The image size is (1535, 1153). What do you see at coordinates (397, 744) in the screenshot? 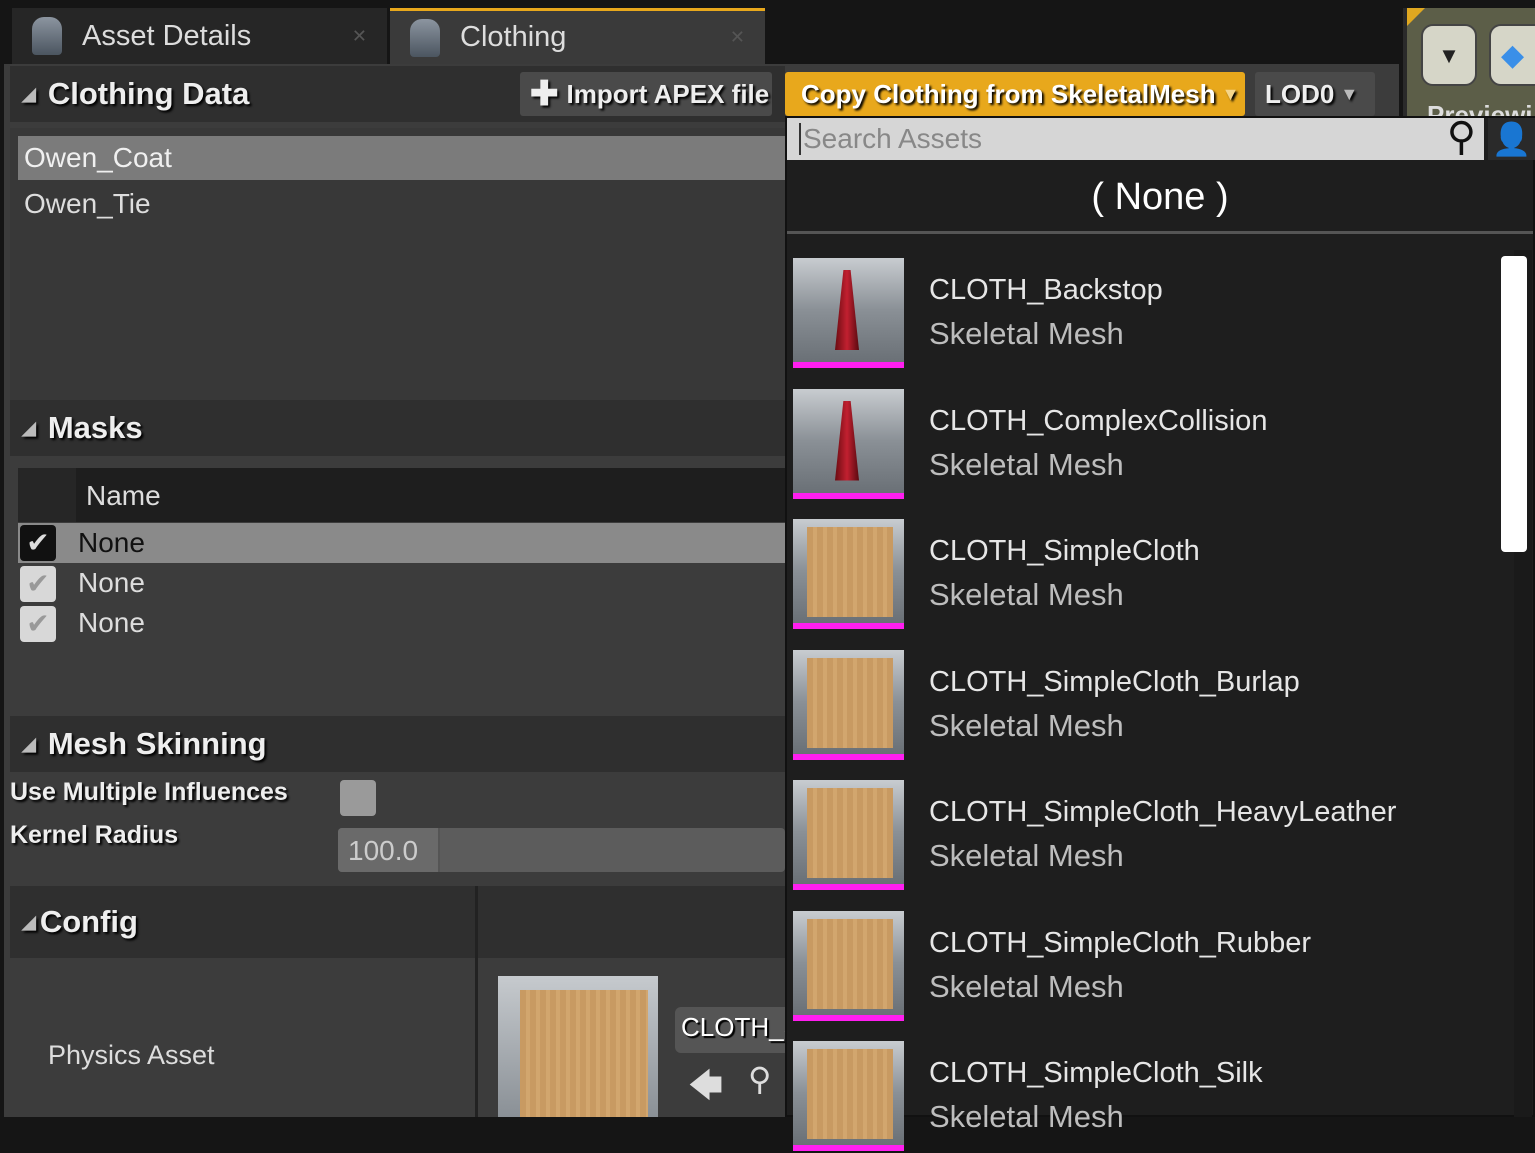
I see `mesh-skinning-header: ◢ Mesh Skinning` at bounding box center [397, 744].